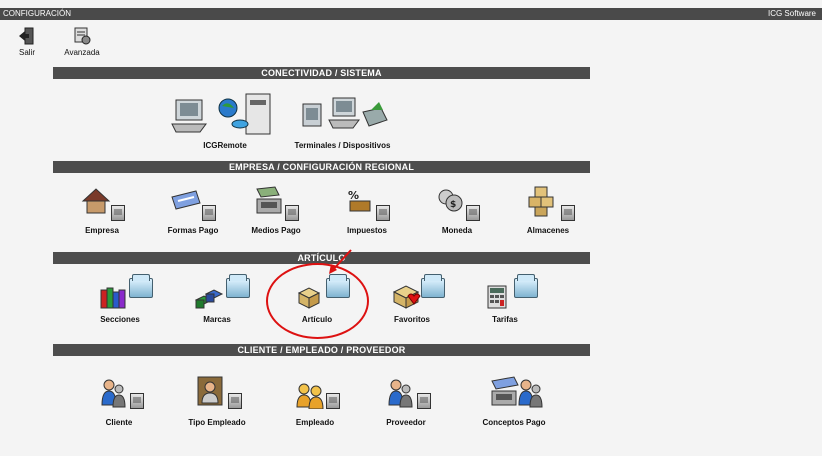  I want to click on moneda-item: $ Moneda, so click(457, 209).